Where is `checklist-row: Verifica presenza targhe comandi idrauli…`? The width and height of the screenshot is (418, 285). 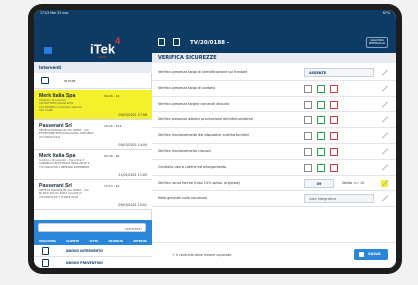 checklist-row: Verifica presenza targhe comandi idrauli… is located at coordinates (274, 105).